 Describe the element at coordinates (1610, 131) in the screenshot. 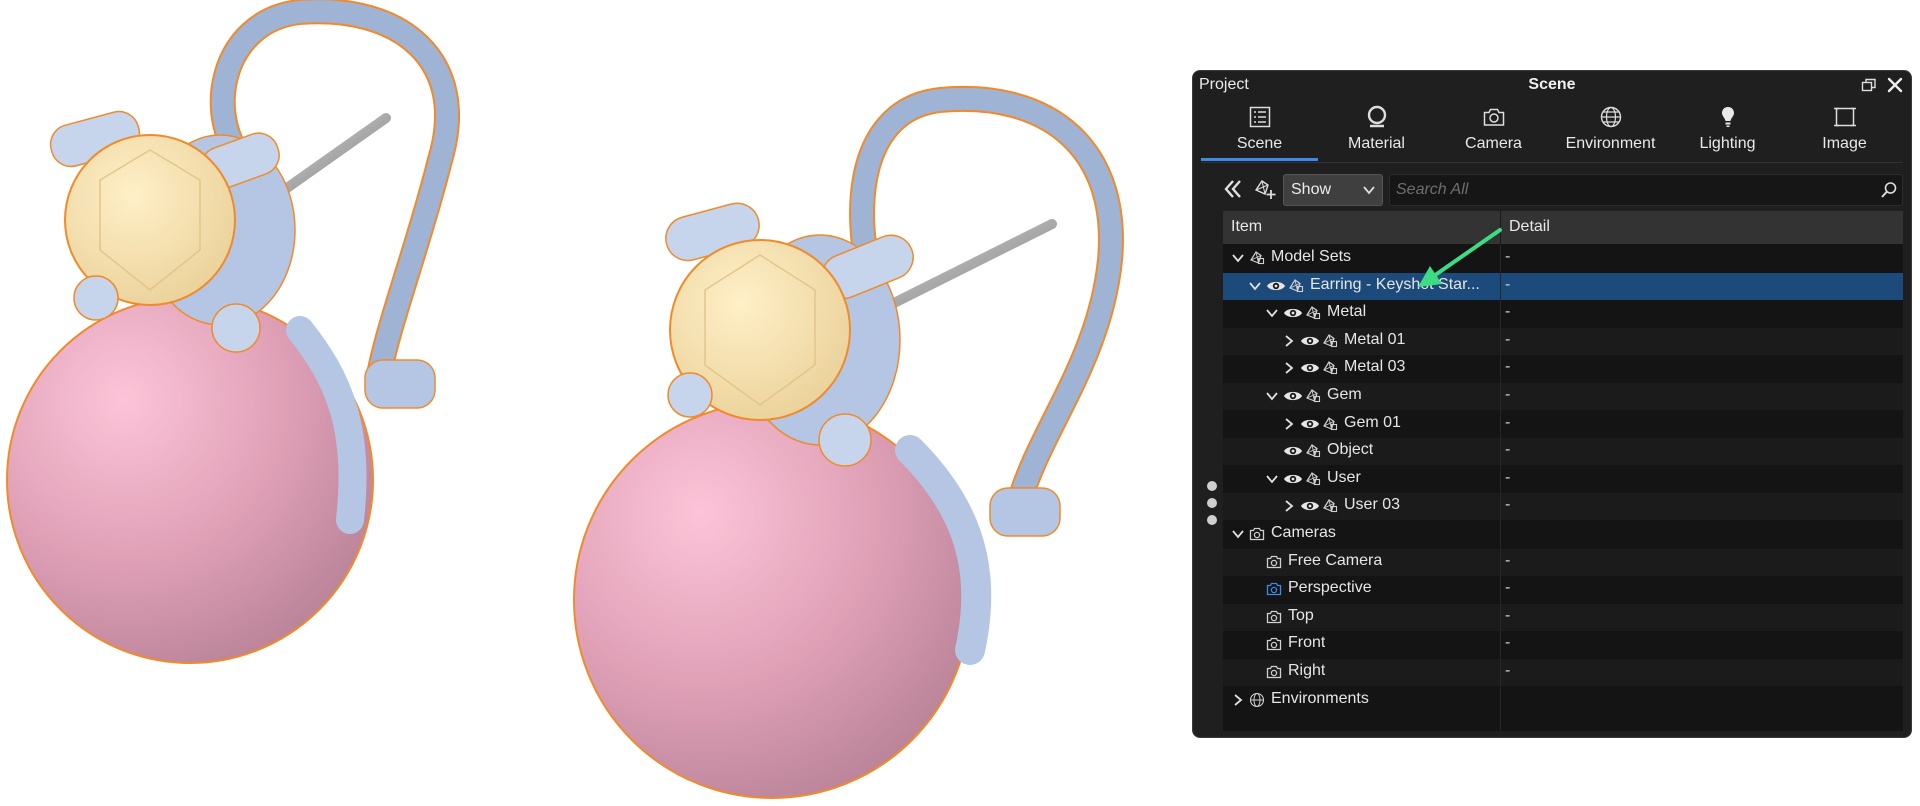

I see `tab-environment: Environment` at that location.